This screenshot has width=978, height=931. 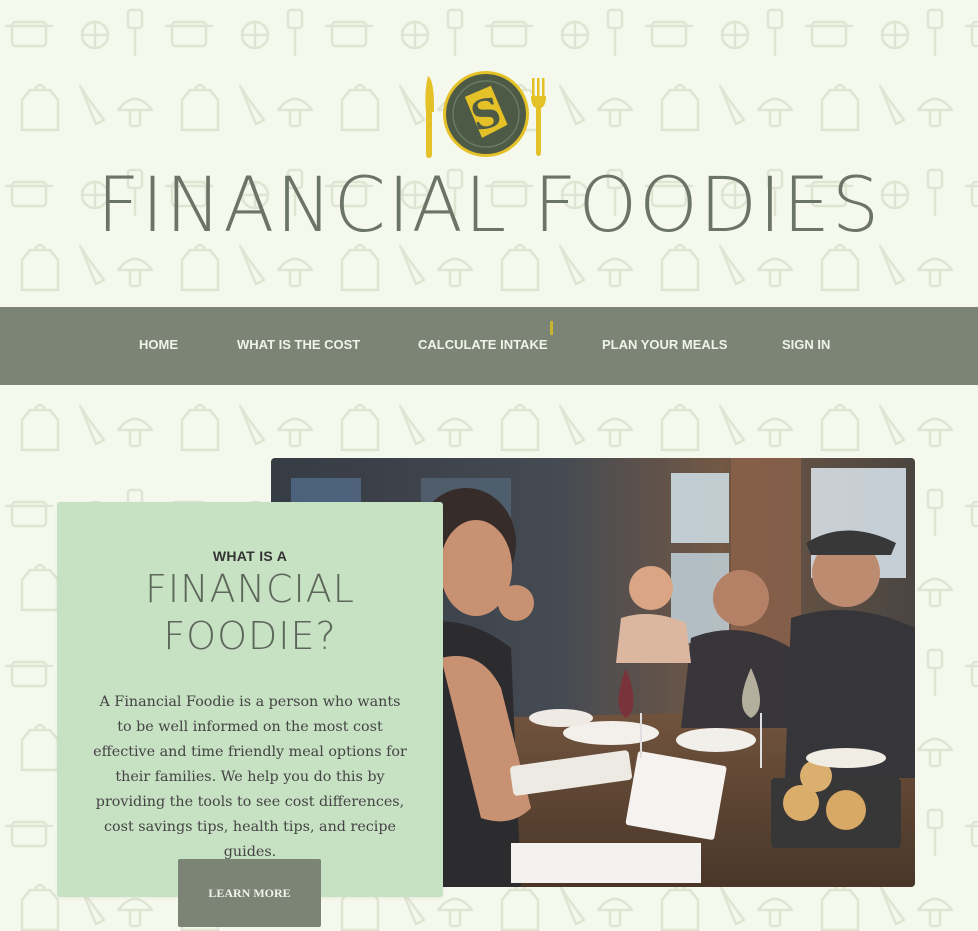 What do you see at coordinates (249, 893) in the screenshot?
I see `learn-more-button: LEARN MORE` at bounding box center [249, 893].